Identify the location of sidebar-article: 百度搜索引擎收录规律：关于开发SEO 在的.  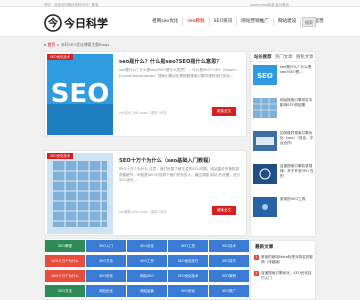
(284, 178).